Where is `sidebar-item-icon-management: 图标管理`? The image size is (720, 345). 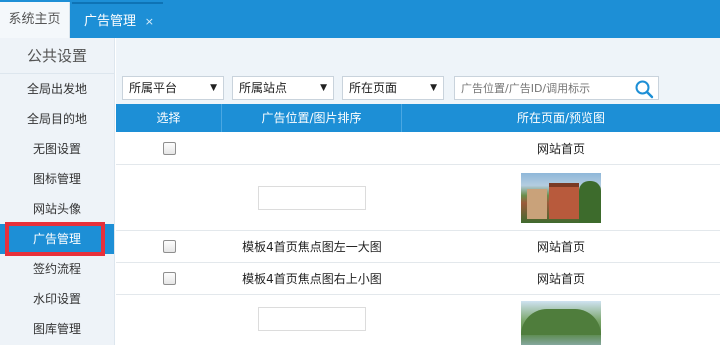 sidebar-item-icon-management: 图标管理 is located at coordinates (57, 179).